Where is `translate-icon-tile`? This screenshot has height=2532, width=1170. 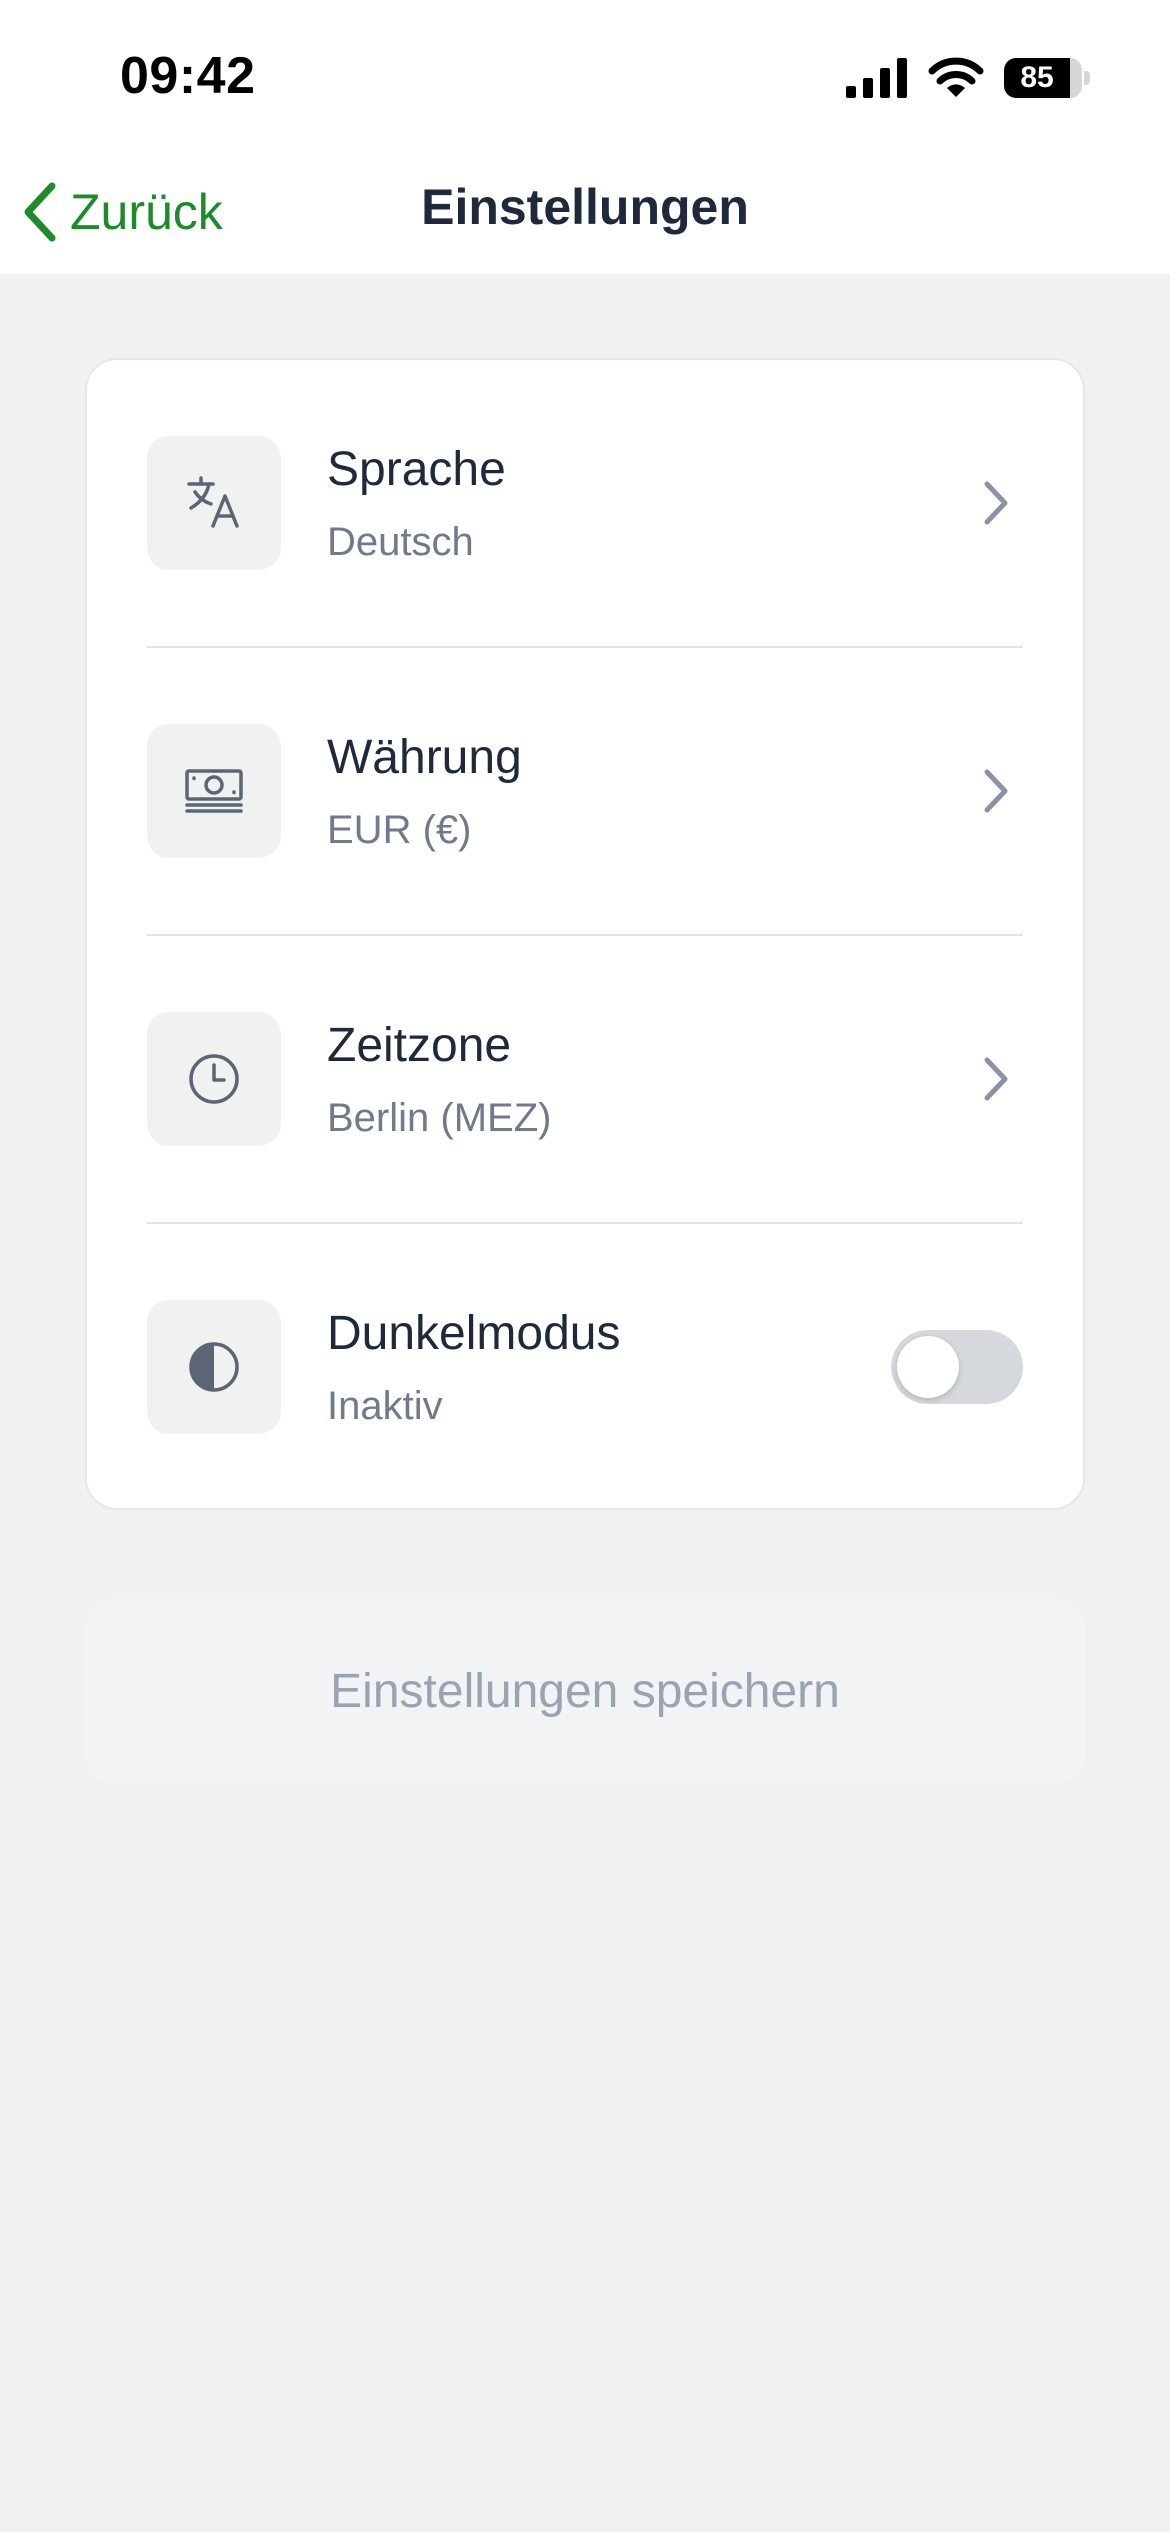 translate-icon-tile is located at coordinates (214, 503).